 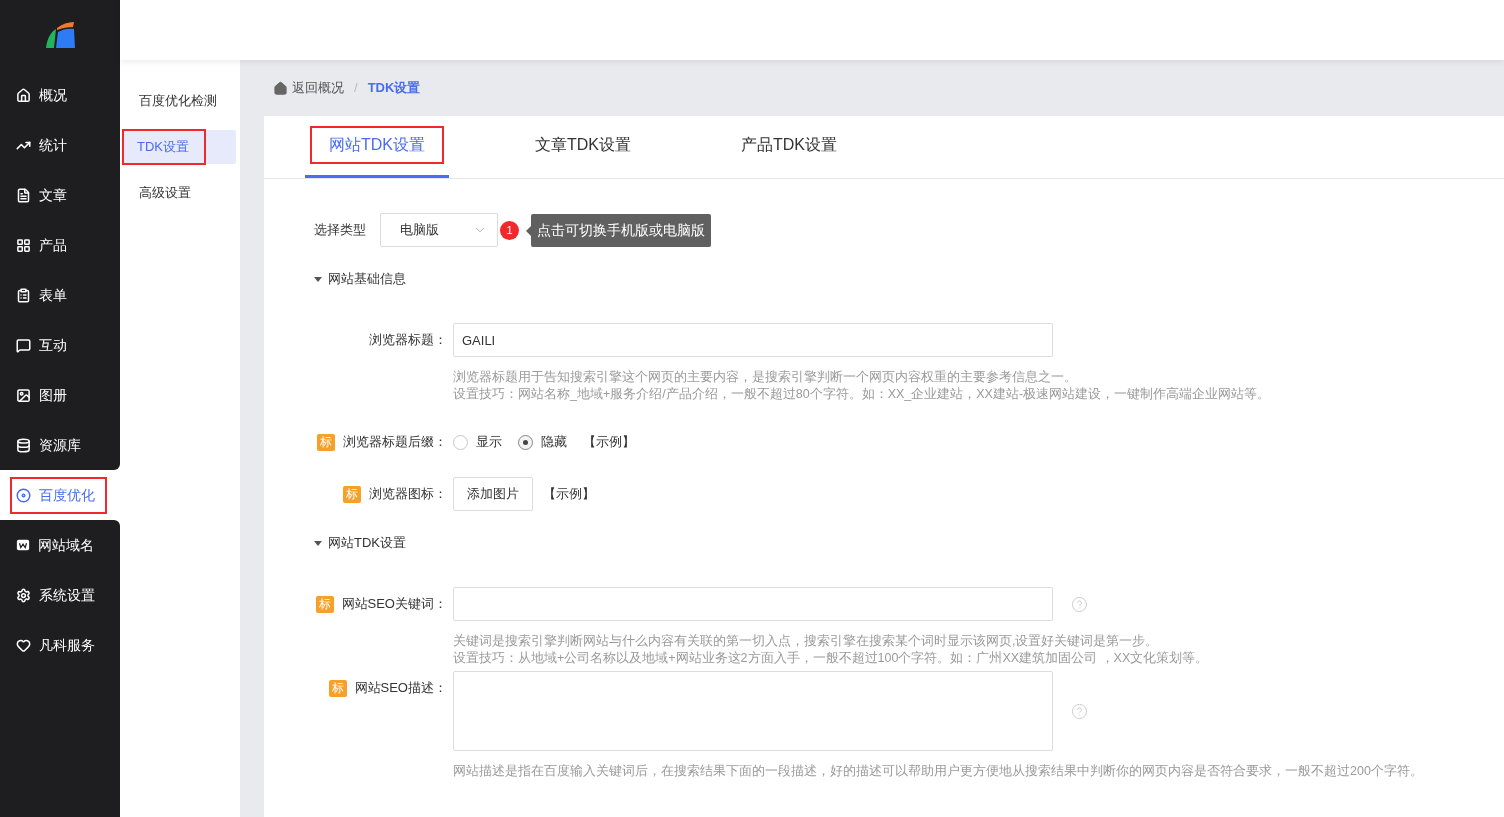 I want to click on breadcrumb-current: TDK设置, so click(x=394, y=88).